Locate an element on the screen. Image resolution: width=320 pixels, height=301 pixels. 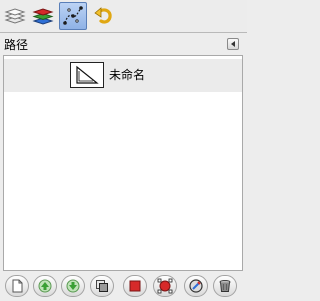
layers-icon is located at coordinates (15, 16).